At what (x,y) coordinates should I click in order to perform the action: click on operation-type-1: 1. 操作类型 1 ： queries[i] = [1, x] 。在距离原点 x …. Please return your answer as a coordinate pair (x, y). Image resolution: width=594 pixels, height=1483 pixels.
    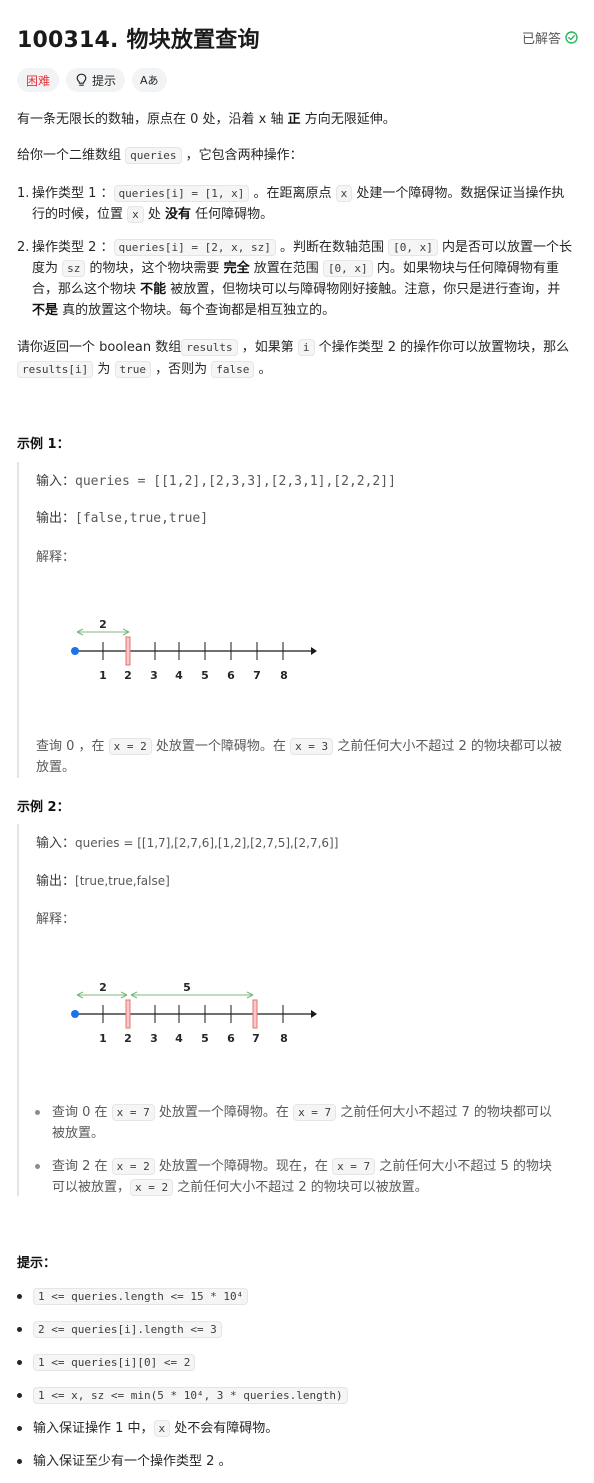
    Looking at the image, I should click on (291, 204).